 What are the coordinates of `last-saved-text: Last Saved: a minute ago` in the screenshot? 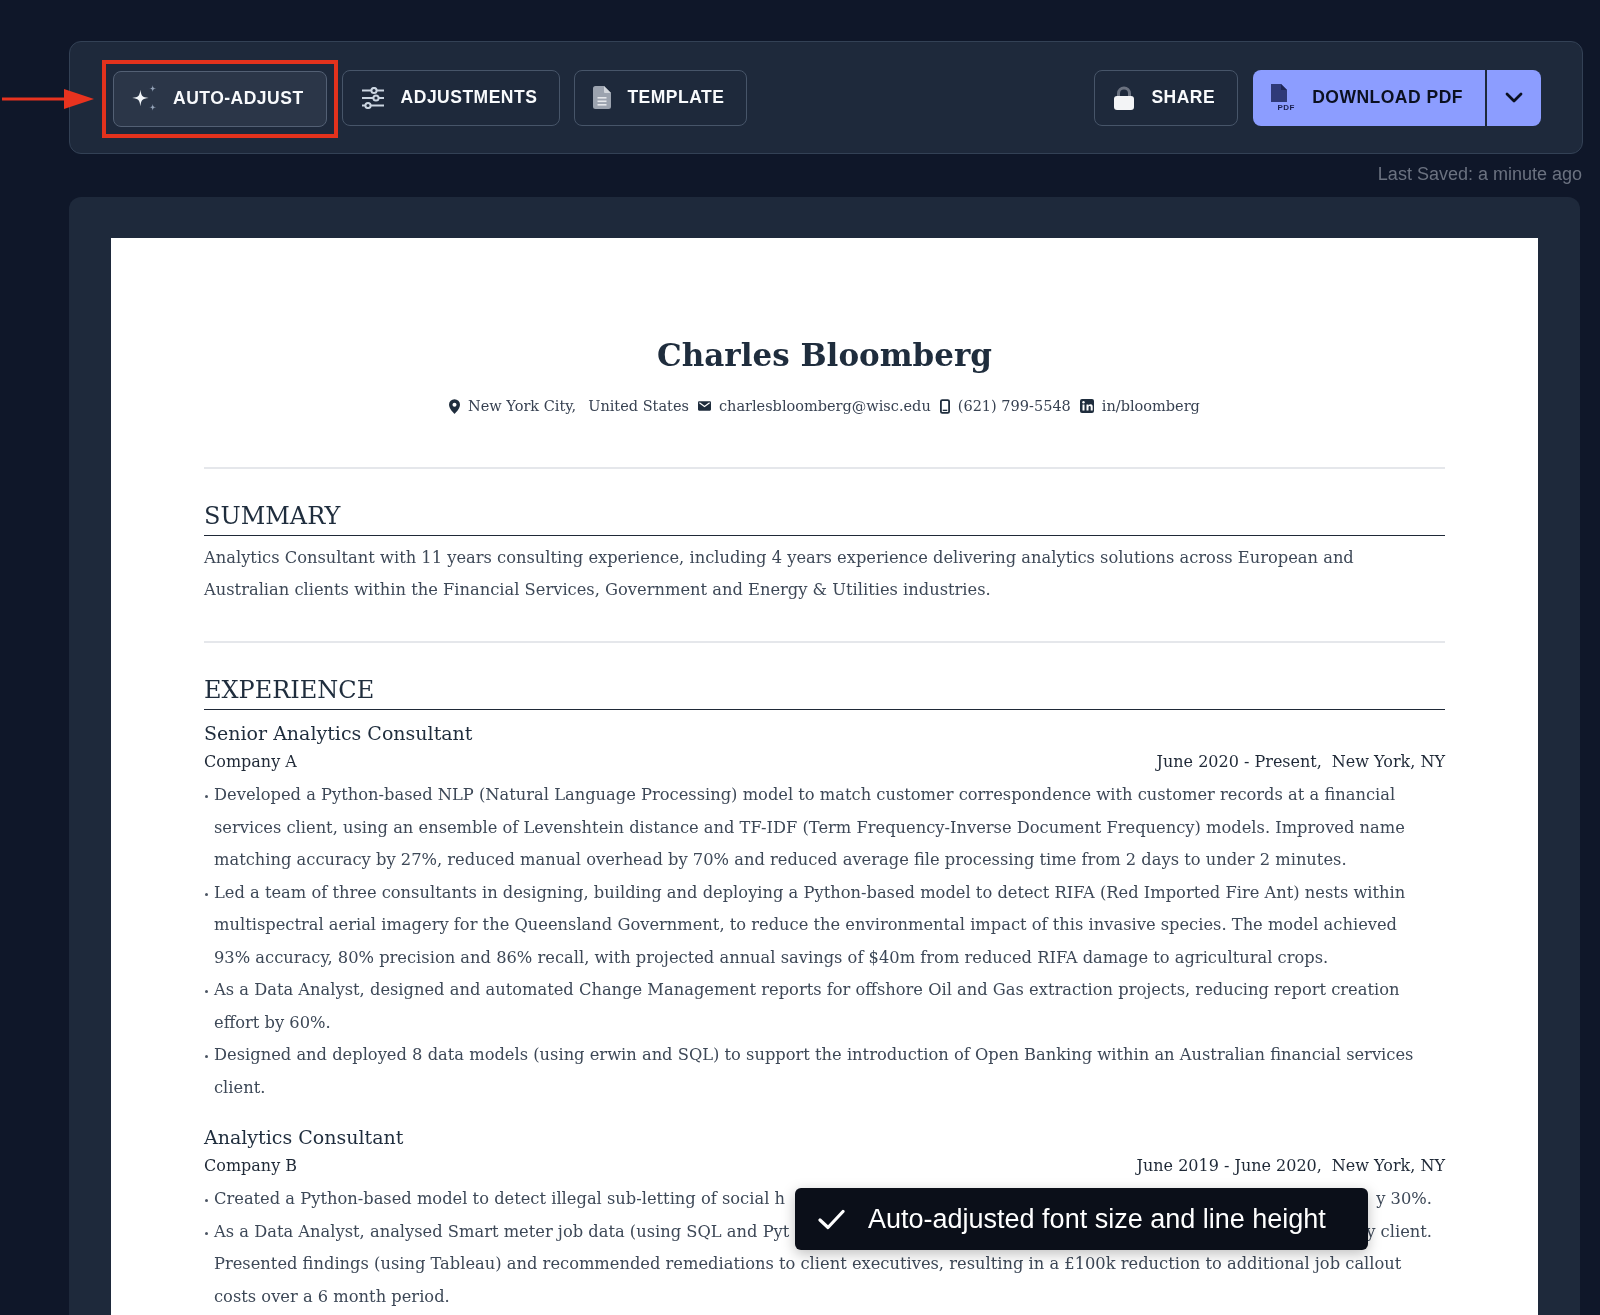 It's located at (1479, 174).